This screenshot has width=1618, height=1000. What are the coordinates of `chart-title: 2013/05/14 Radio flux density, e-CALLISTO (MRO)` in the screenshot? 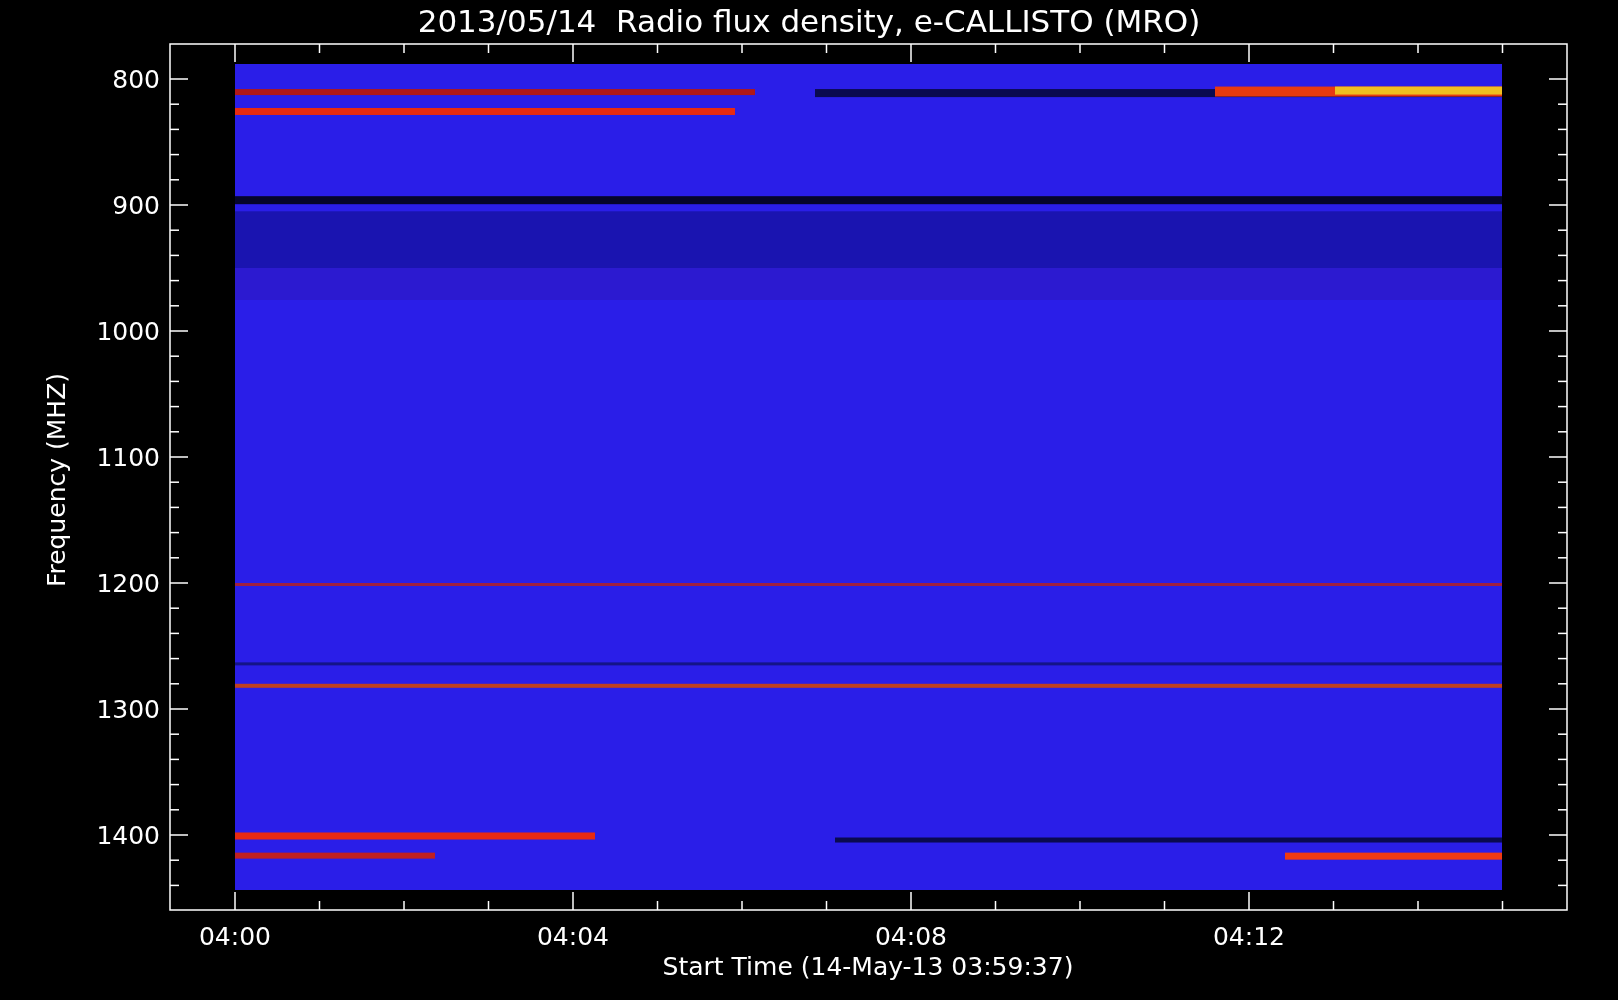 It's located at (809, 21).